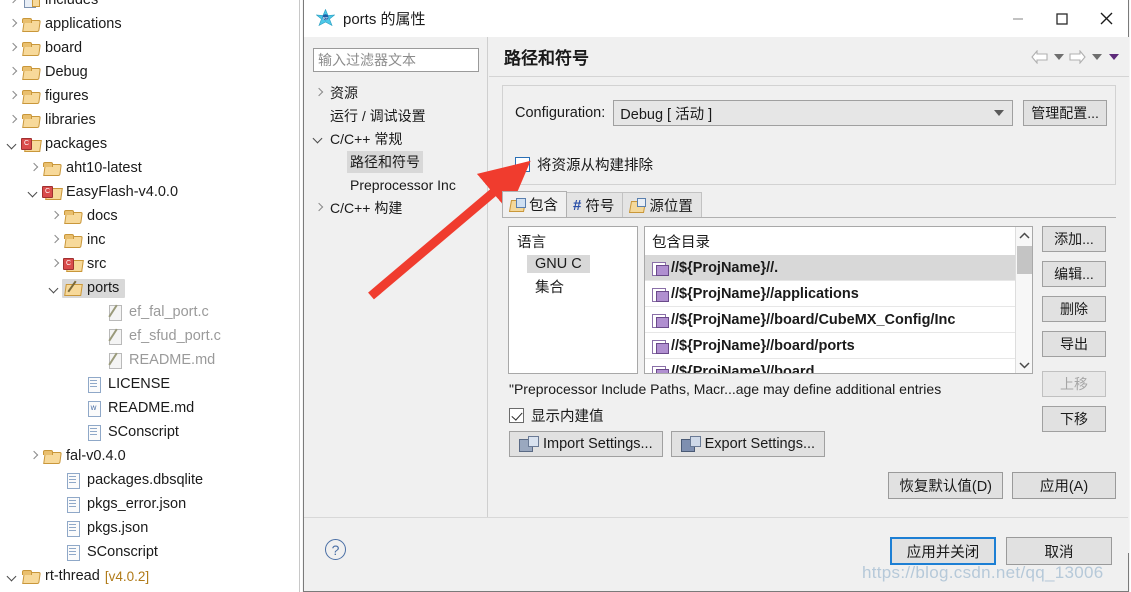 Image resolution: width=1131 pixels, height=592 pixels. Describe the element at coordinates (149, 336) in the screenshot. I see `explorer-item-ef-sfud-port-c: ef_sfud_port.c` at that location.